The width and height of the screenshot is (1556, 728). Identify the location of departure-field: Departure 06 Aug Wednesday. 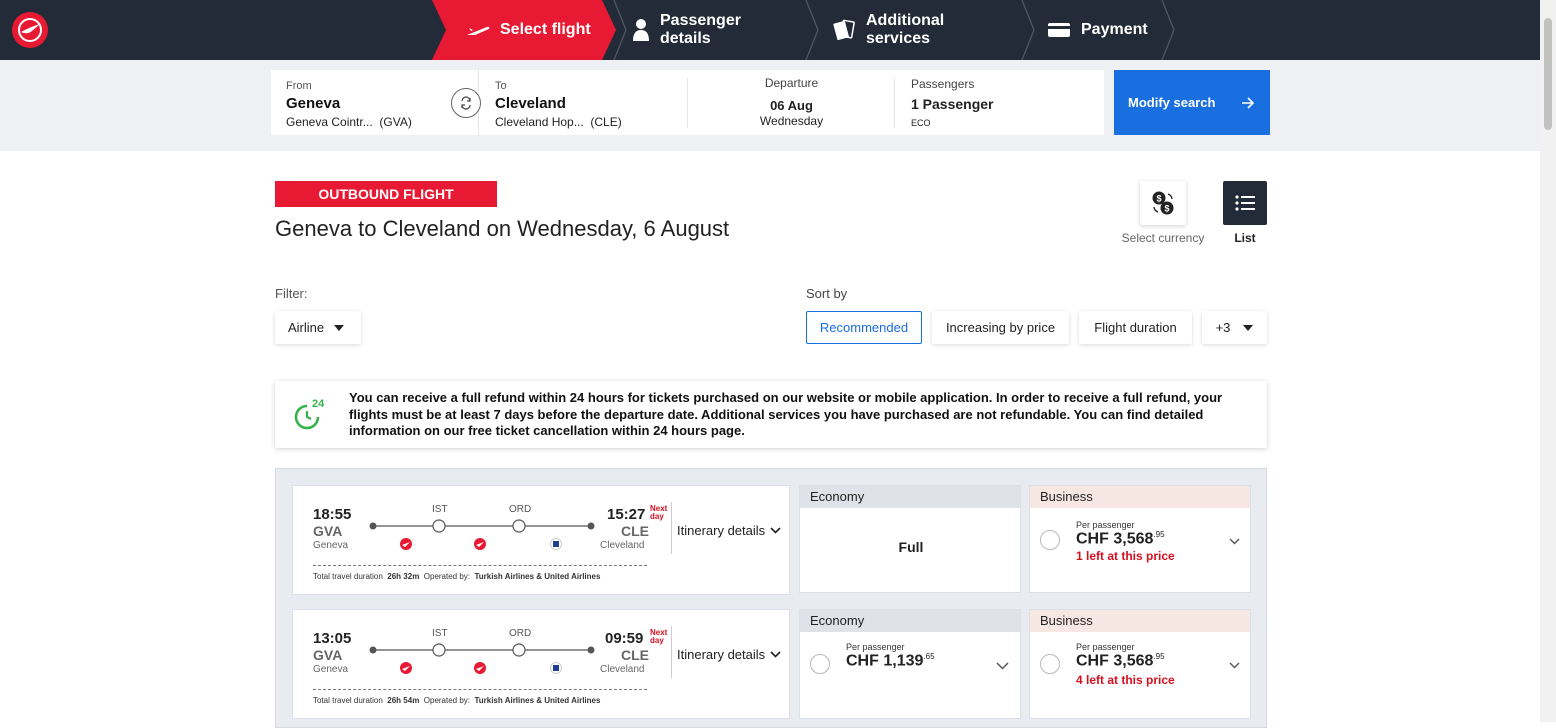
(791, 102).